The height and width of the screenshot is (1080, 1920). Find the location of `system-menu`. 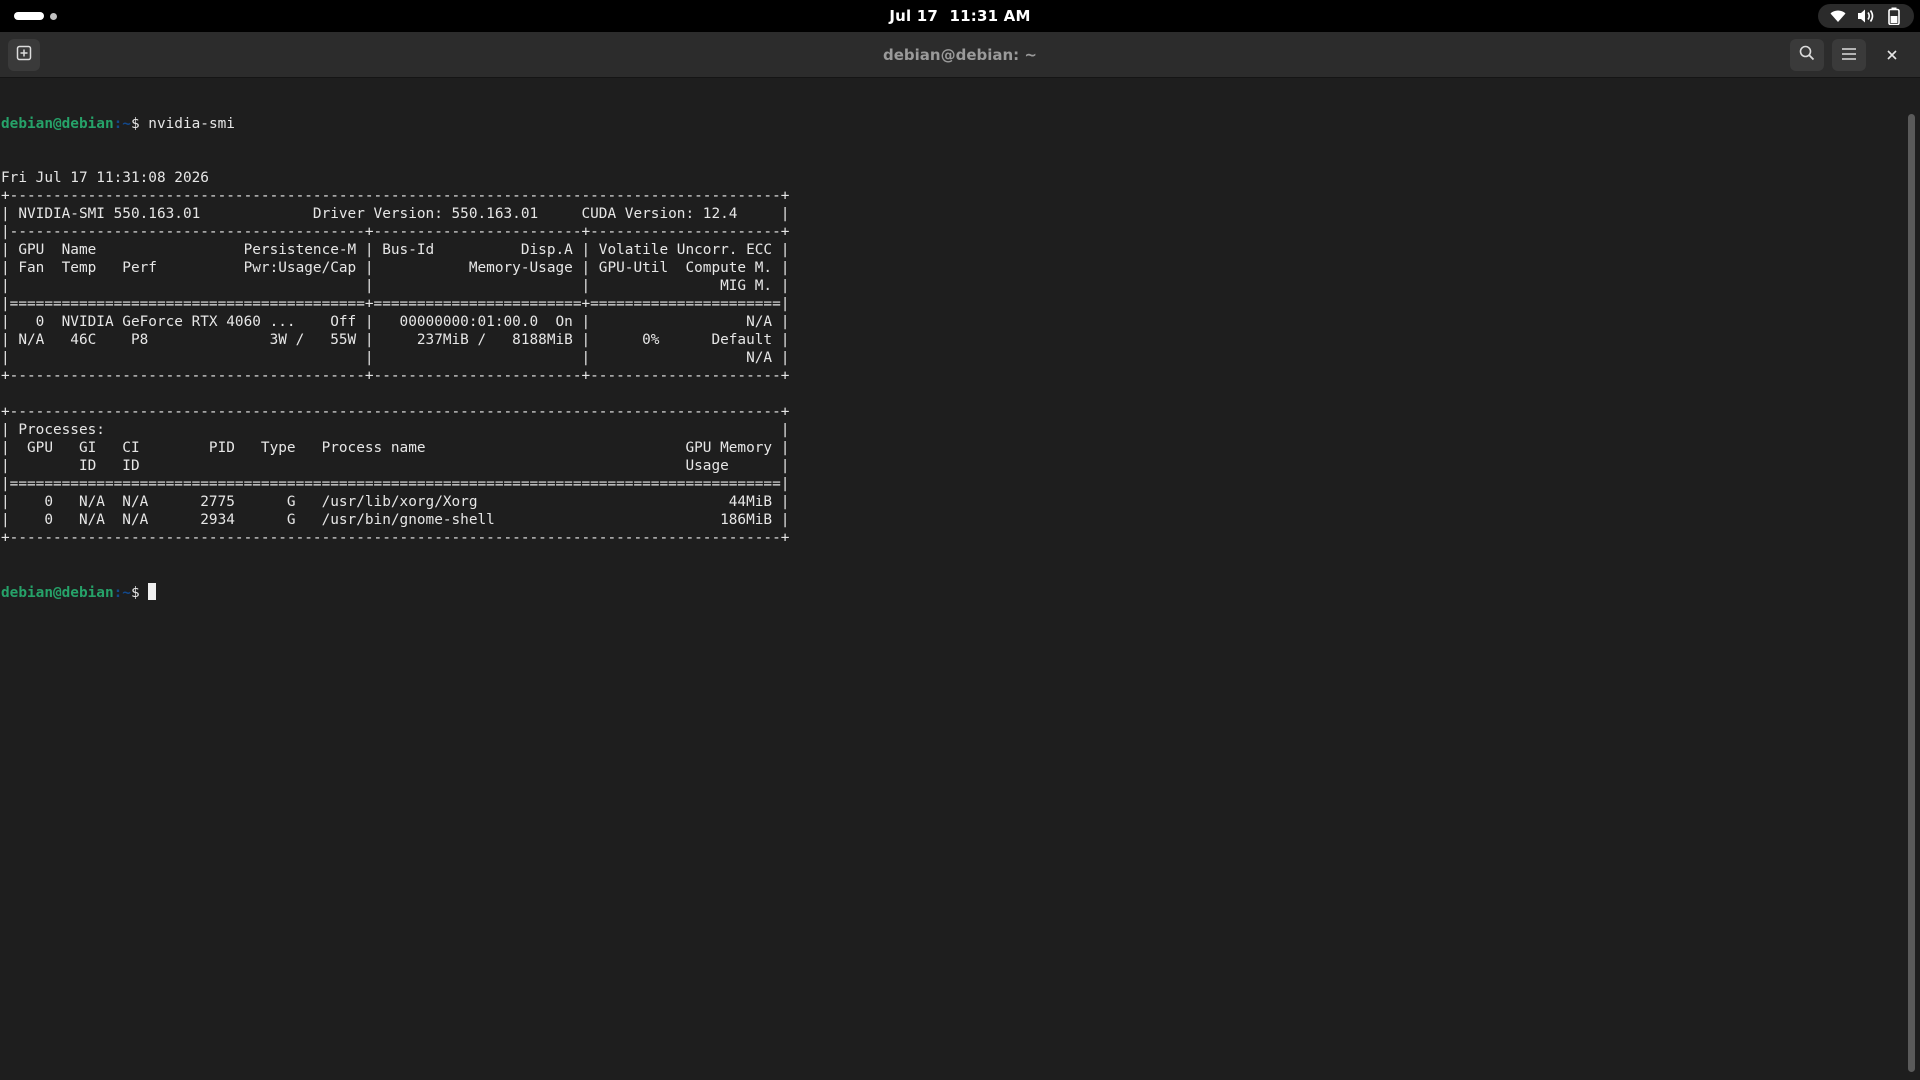

system-menu is located at coordinates (1866, 16).